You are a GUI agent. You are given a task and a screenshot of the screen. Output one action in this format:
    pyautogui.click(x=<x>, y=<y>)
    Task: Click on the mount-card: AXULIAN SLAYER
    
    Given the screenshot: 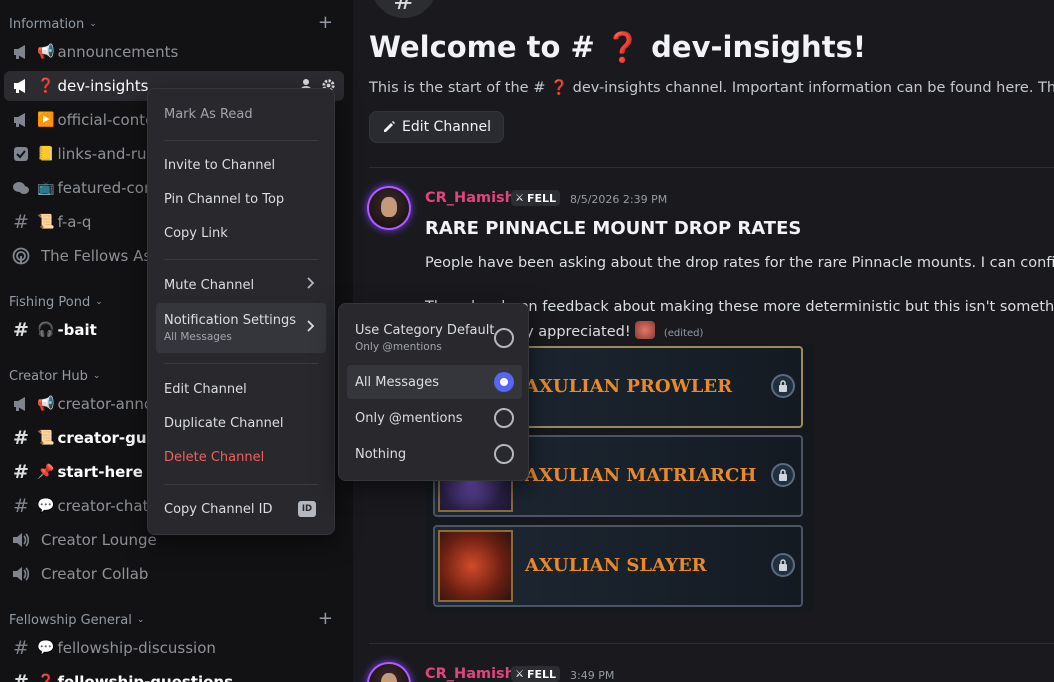 What is the action you would take?
    pyautogui.click(x=618, y=566)
    